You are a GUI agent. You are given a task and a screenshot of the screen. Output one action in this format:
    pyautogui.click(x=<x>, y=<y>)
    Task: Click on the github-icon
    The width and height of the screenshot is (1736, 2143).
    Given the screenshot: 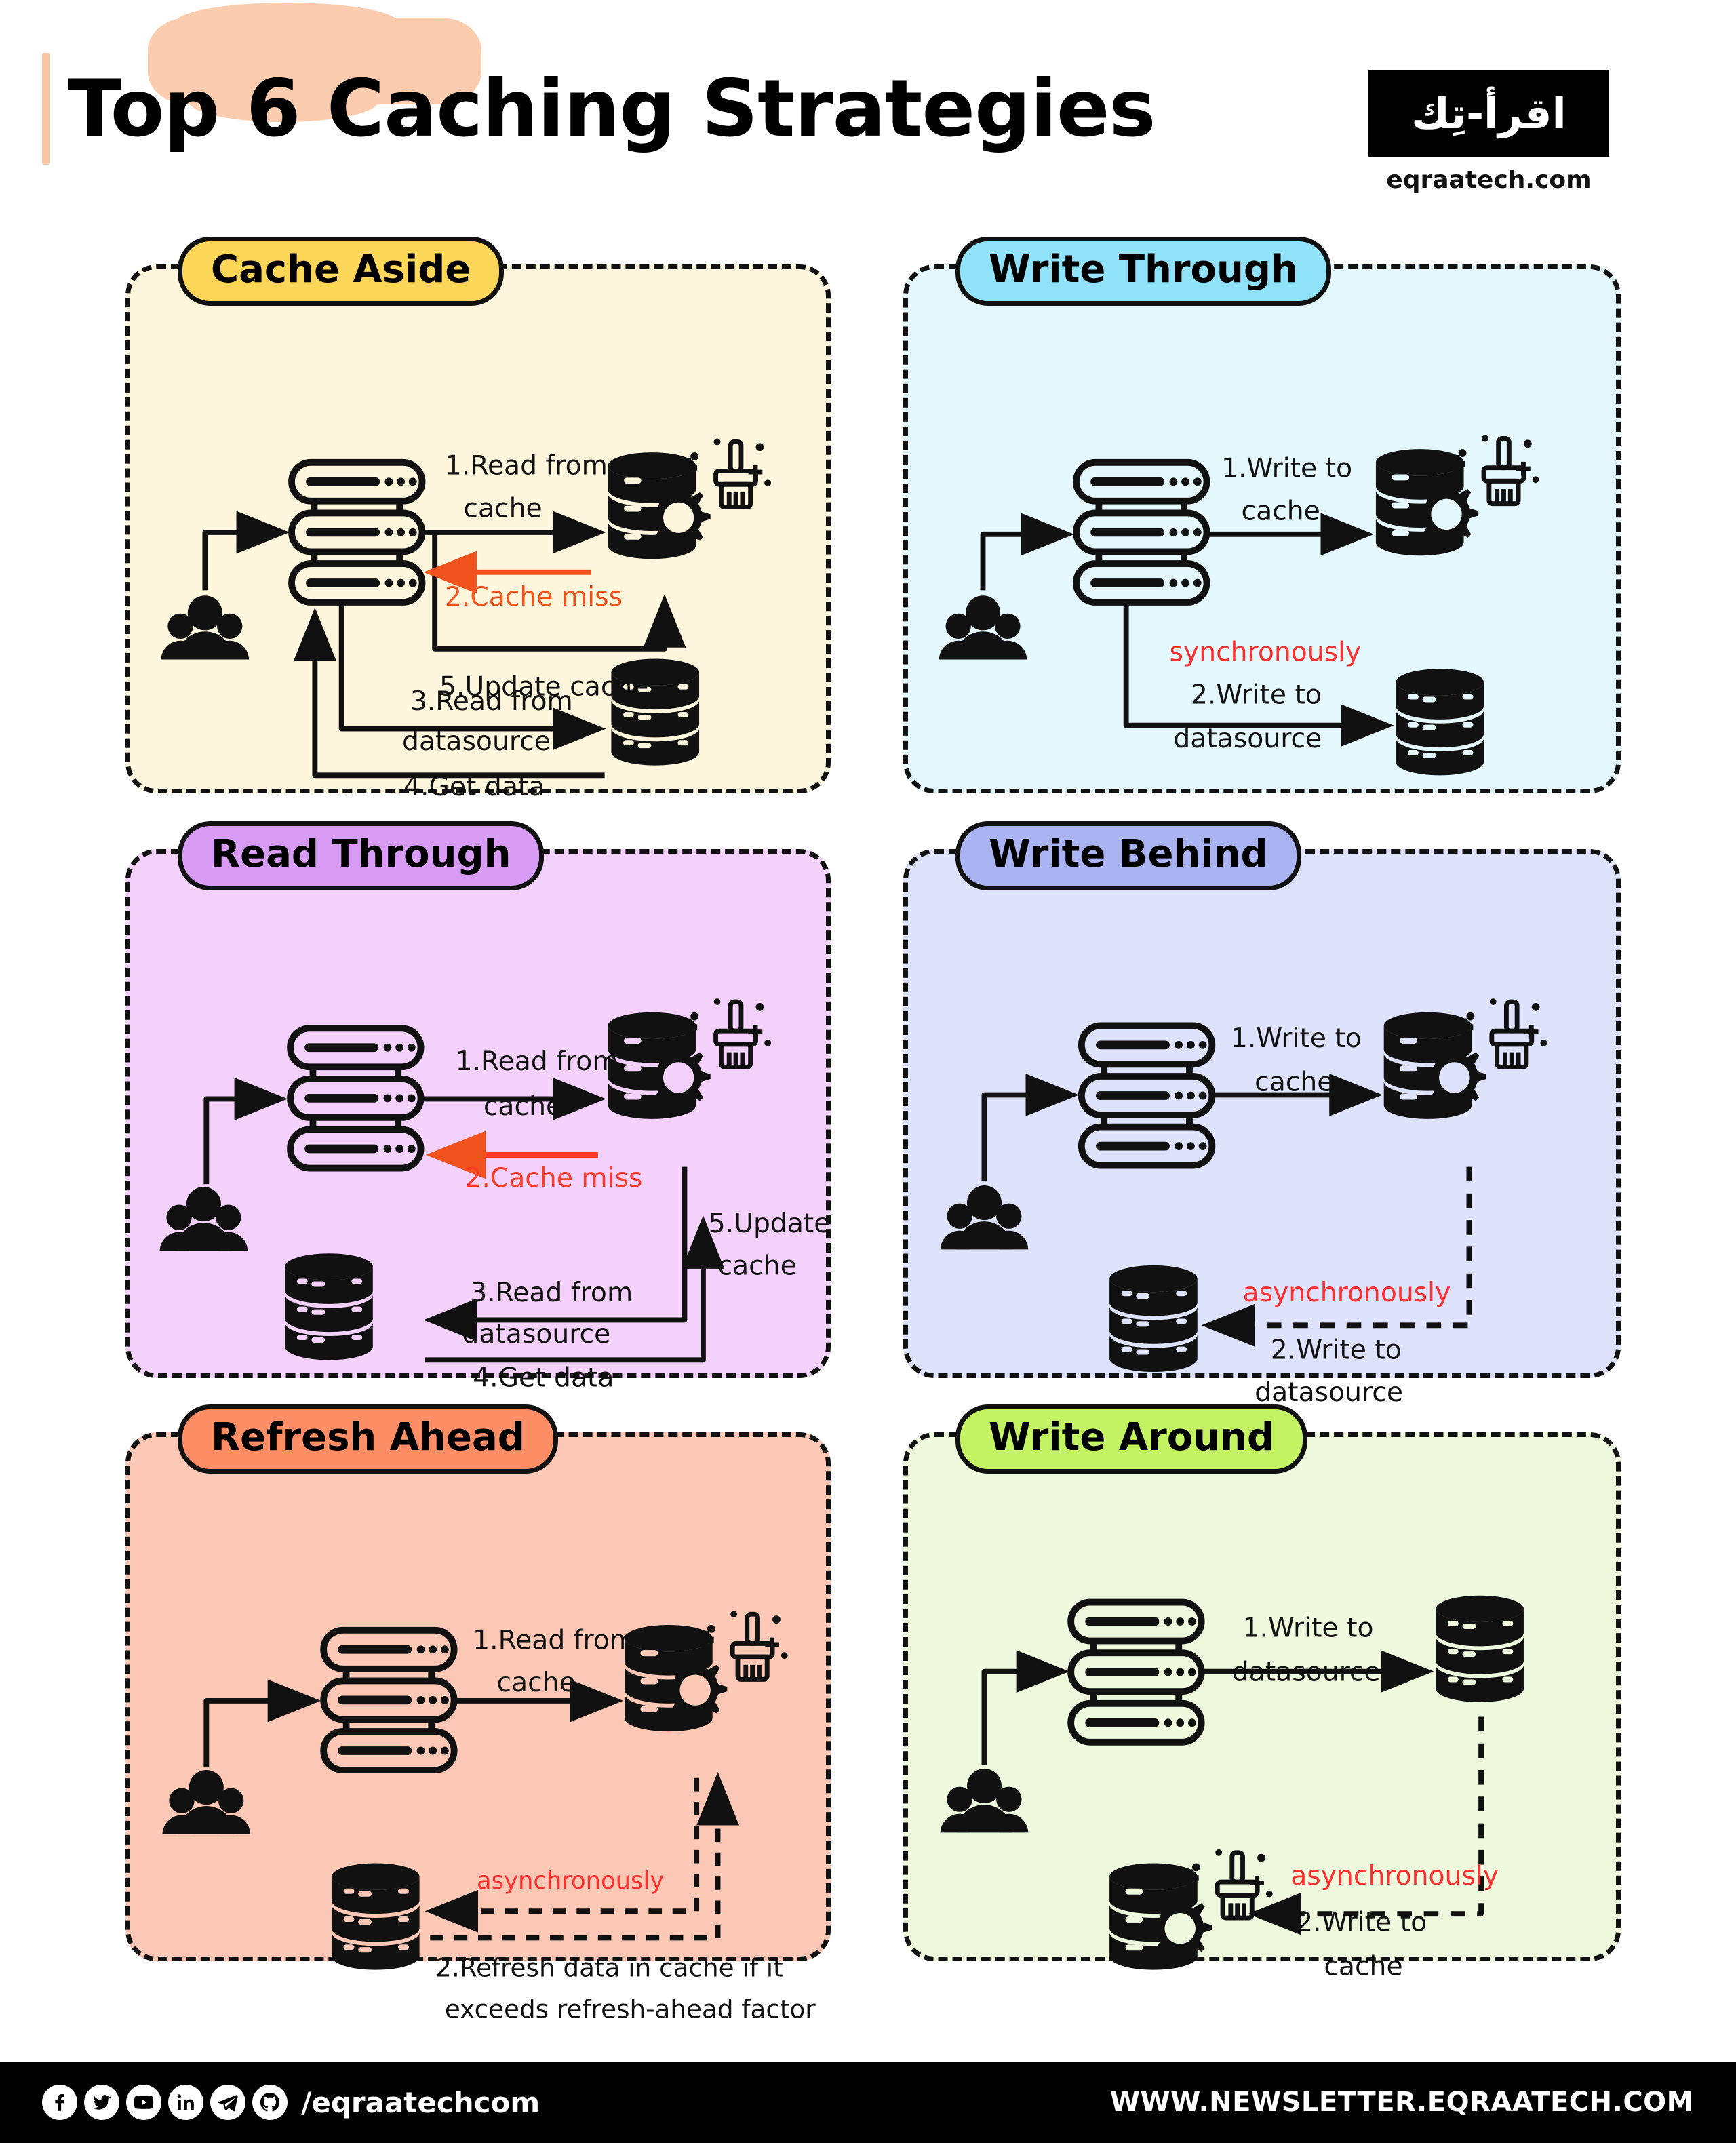 What is the action you would take?
    pyautogui.click(x=270, y=2102)
    